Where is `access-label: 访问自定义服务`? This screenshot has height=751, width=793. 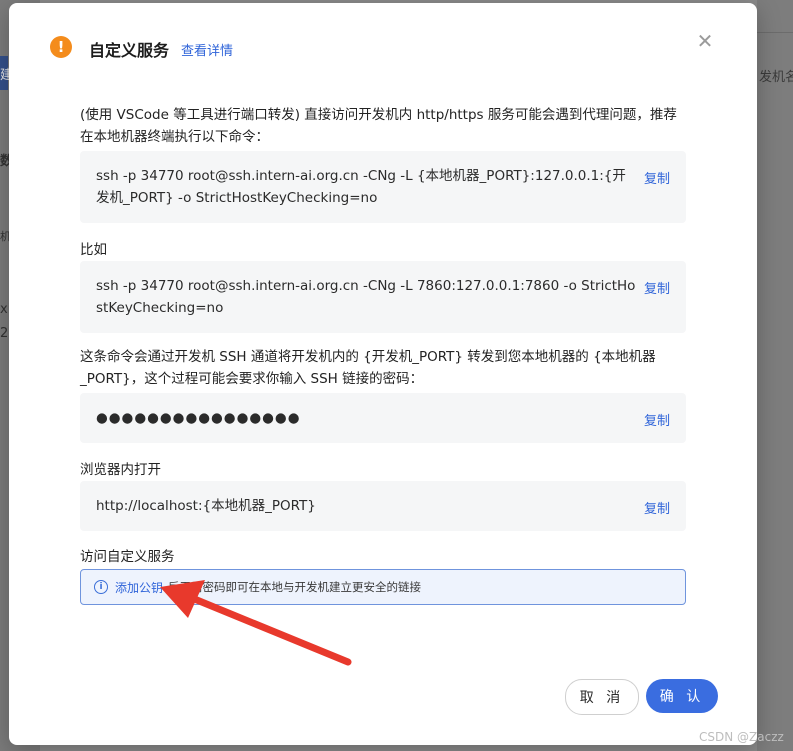
access-label: 访问自定义服务 is located at coordinates (127, 557).